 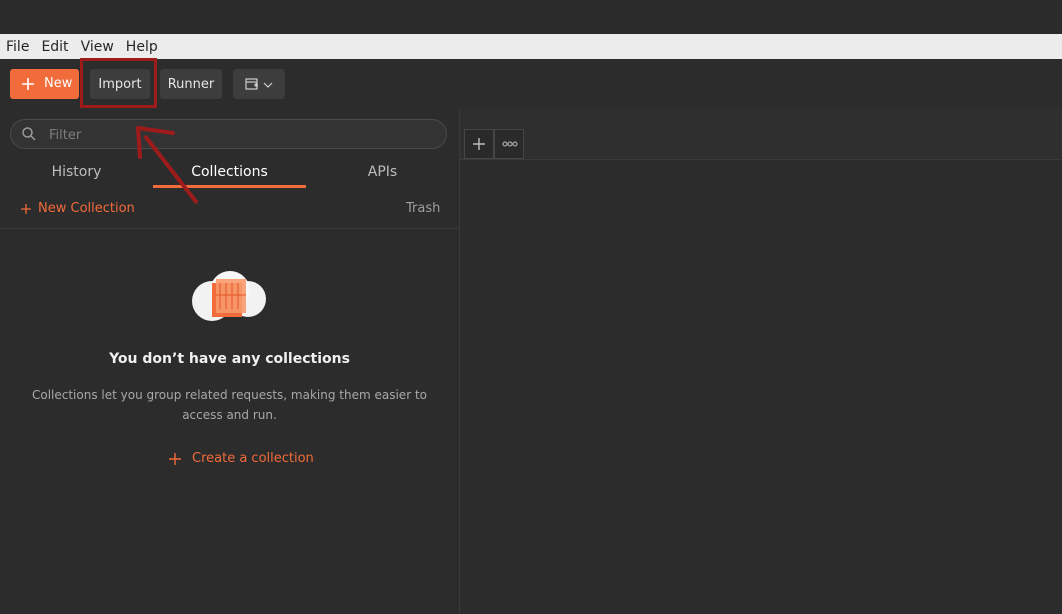 What do you see at coordinates (17, 47) in the screenshot?
I see `menu-file: File` at bounding box center [17, 47].